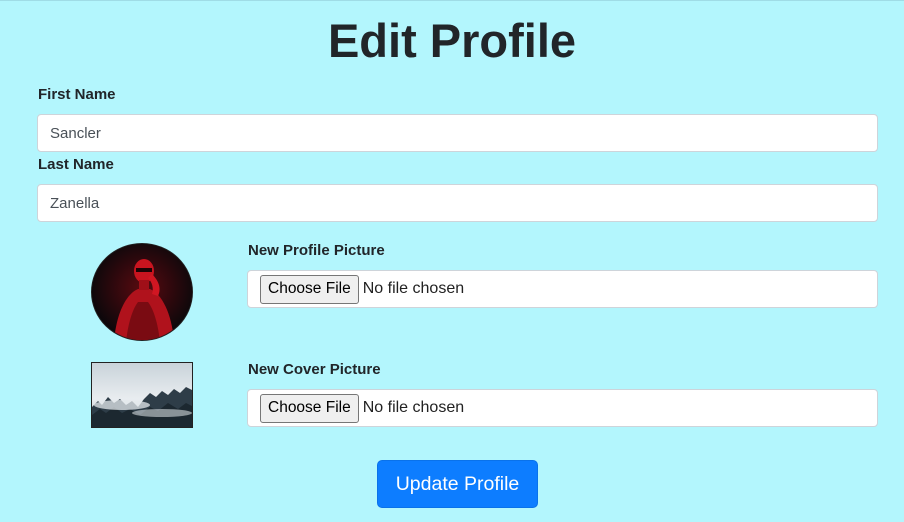  Describe the element at coordinates (452, 40) in the screenshot. I see `page-title: Edit Profile` at that location.